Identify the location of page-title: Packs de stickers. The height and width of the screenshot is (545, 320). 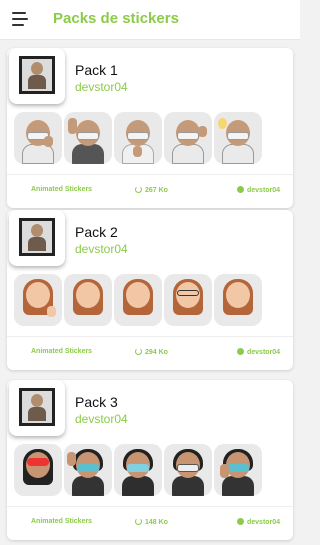
(116, 18).